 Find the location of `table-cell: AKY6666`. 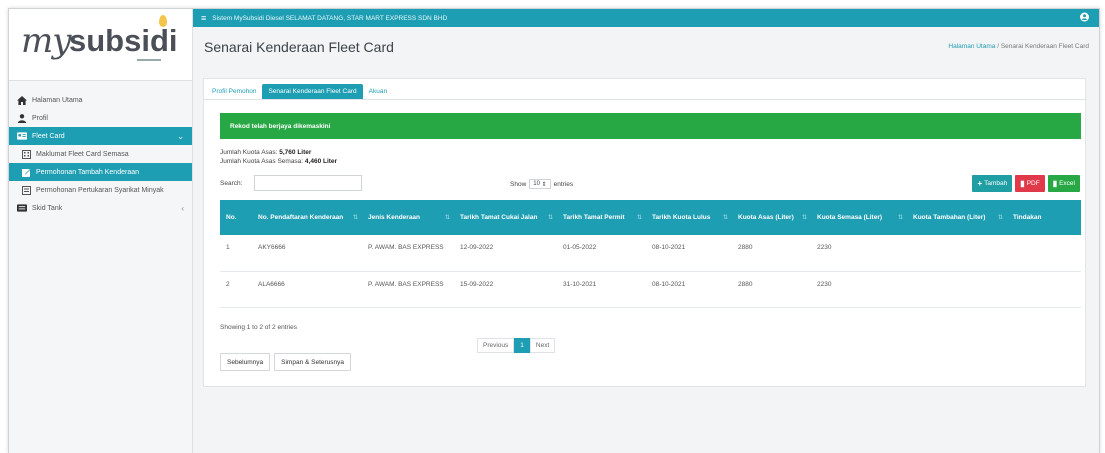

table-cell: AKY6666 is located at coordinates (307, 253).